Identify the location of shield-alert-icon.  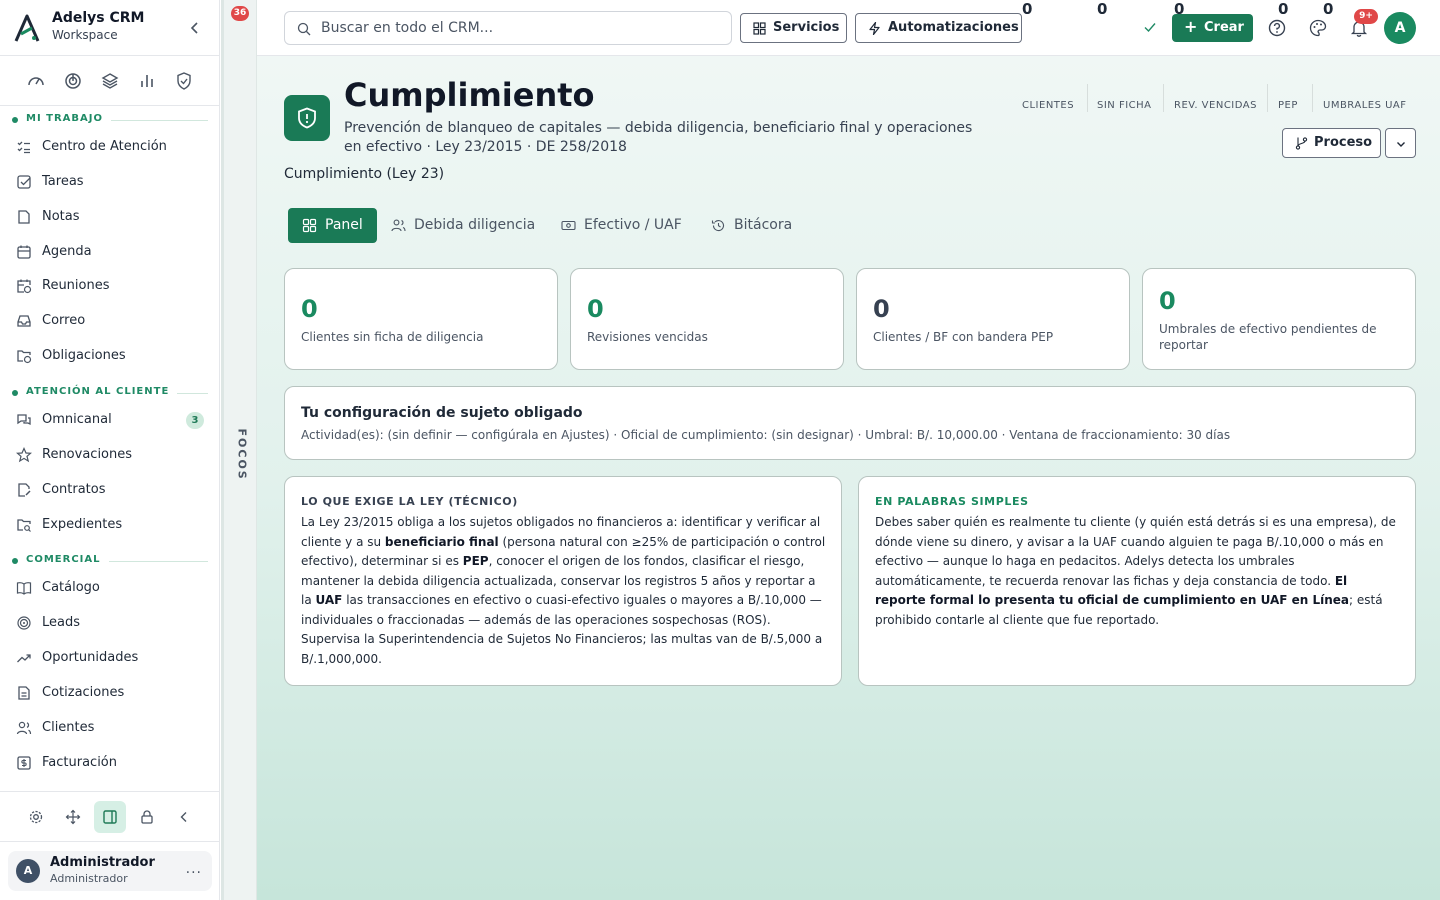
(307, 118).